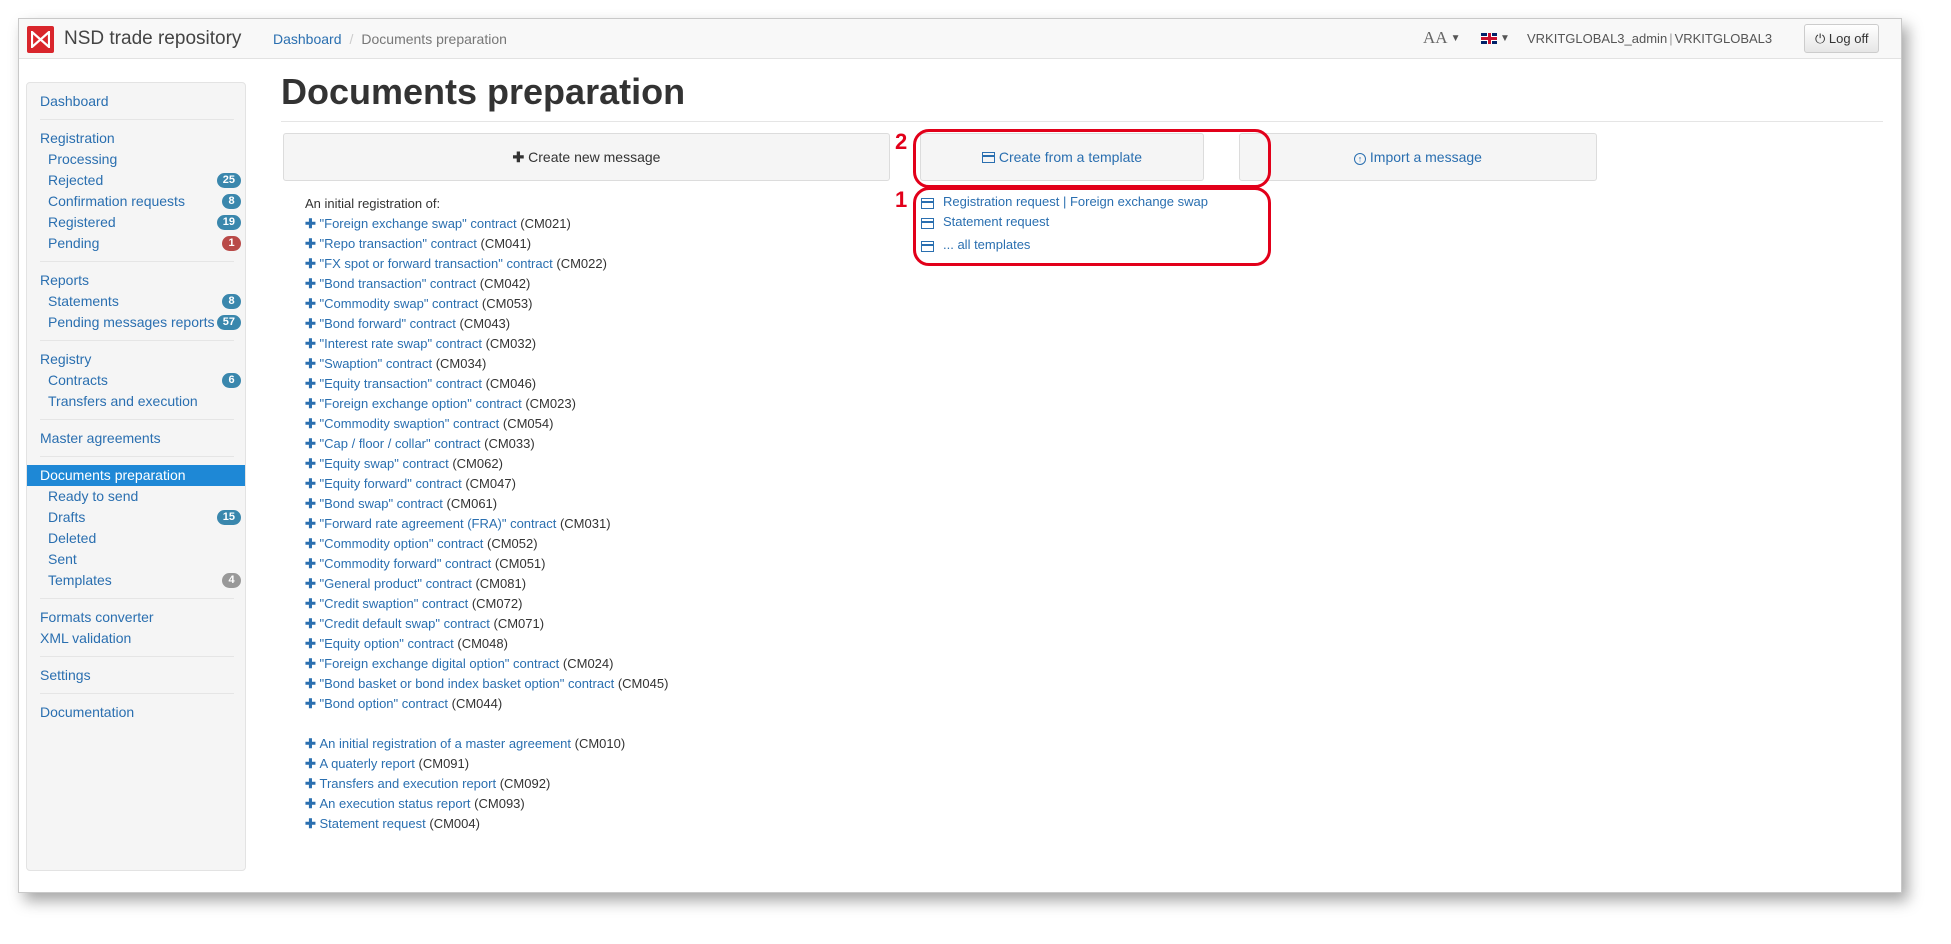 This screenshot has width=1951, height=944. I want to click on sidebar-item-documents-preparation: Documents preparation, so click(136, 475).